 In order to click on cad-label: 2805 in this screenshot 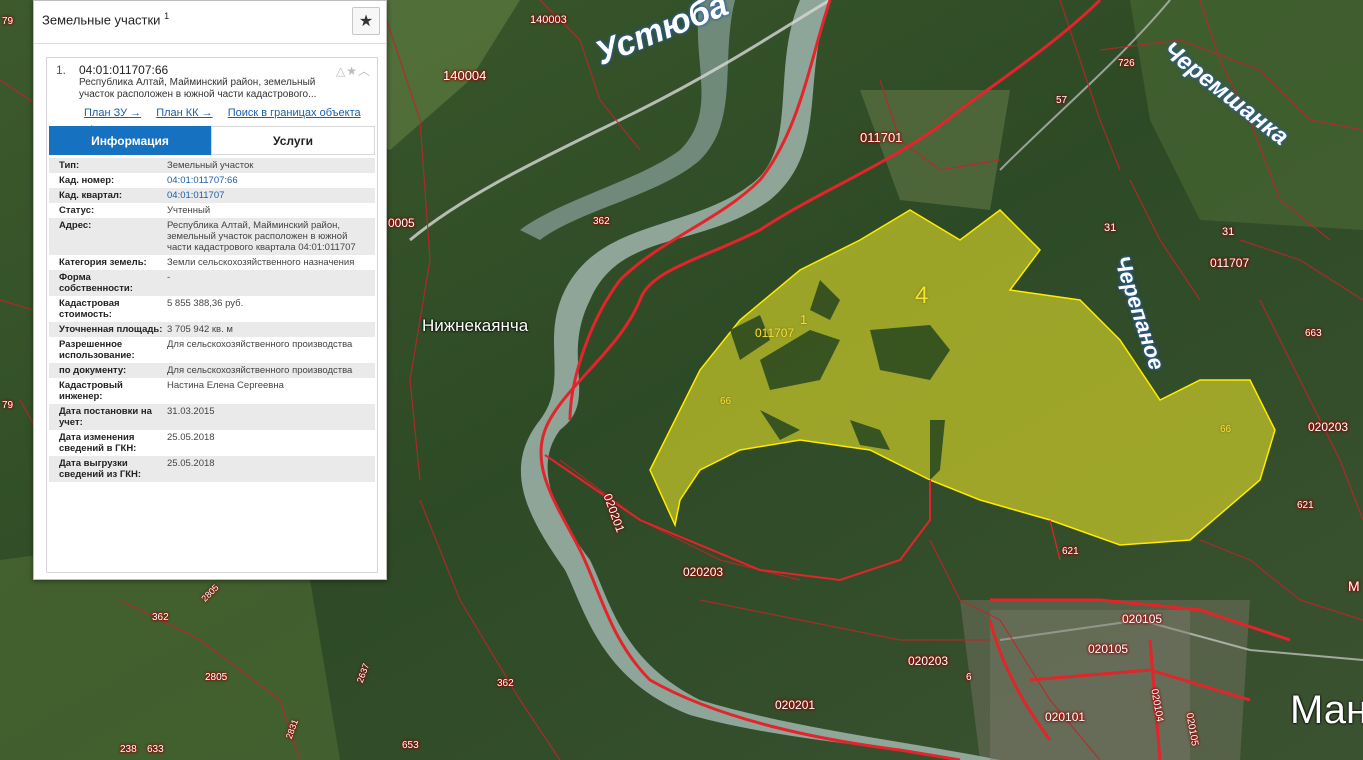, I will do `click(216, 677)`.